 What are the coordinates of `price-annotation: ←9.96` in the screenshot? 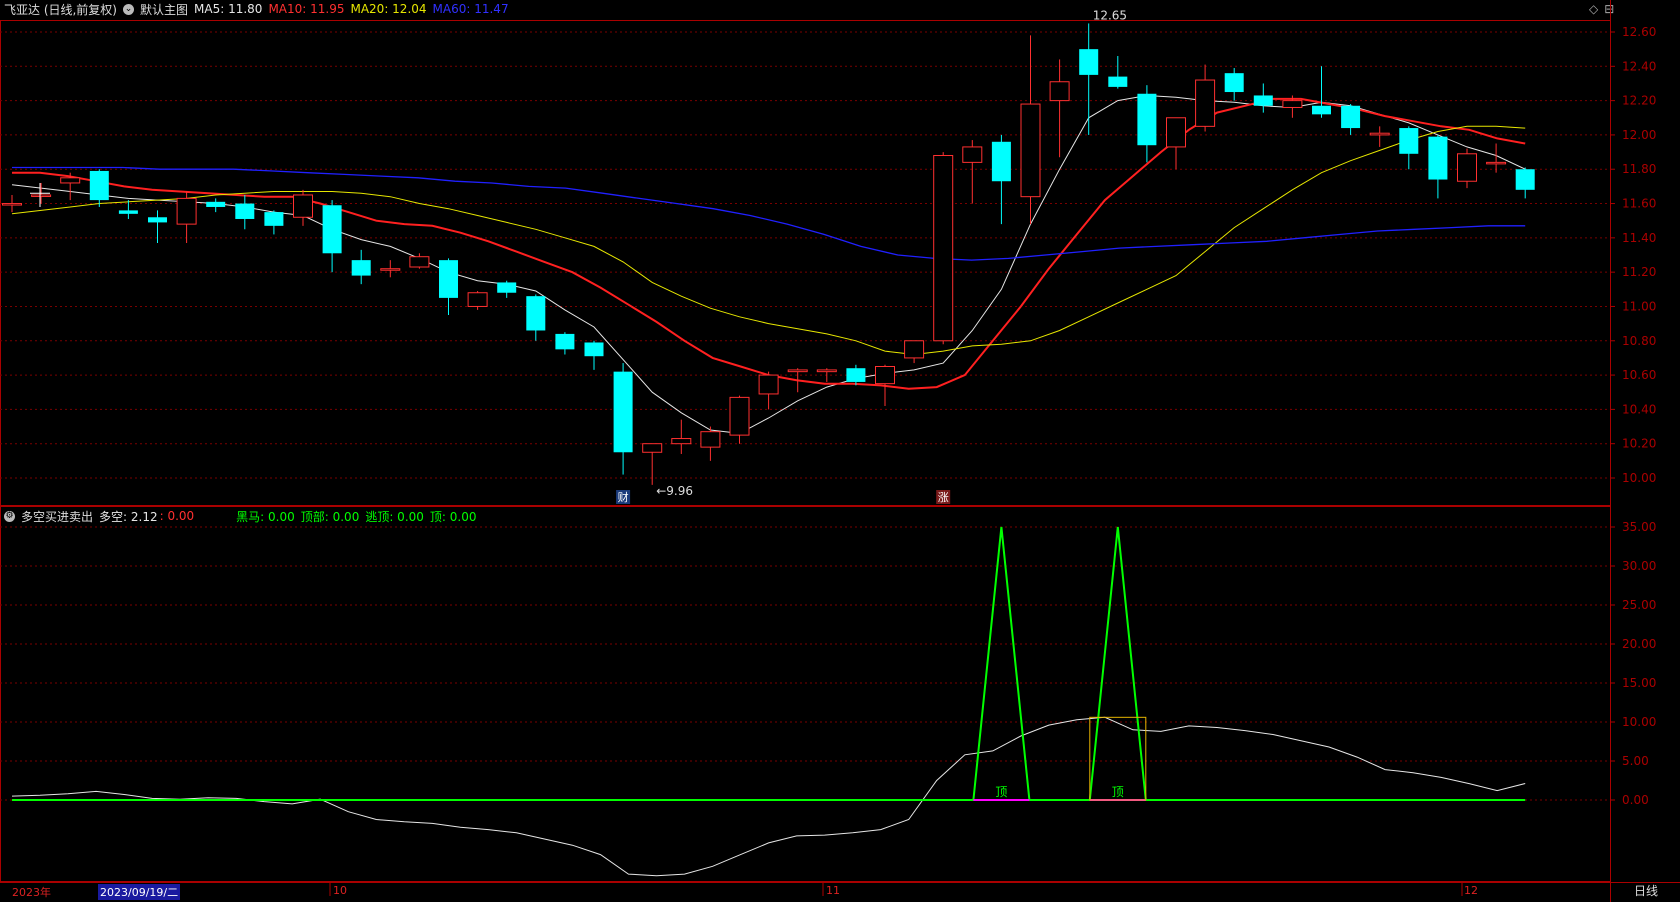 It's located at (674, 491).